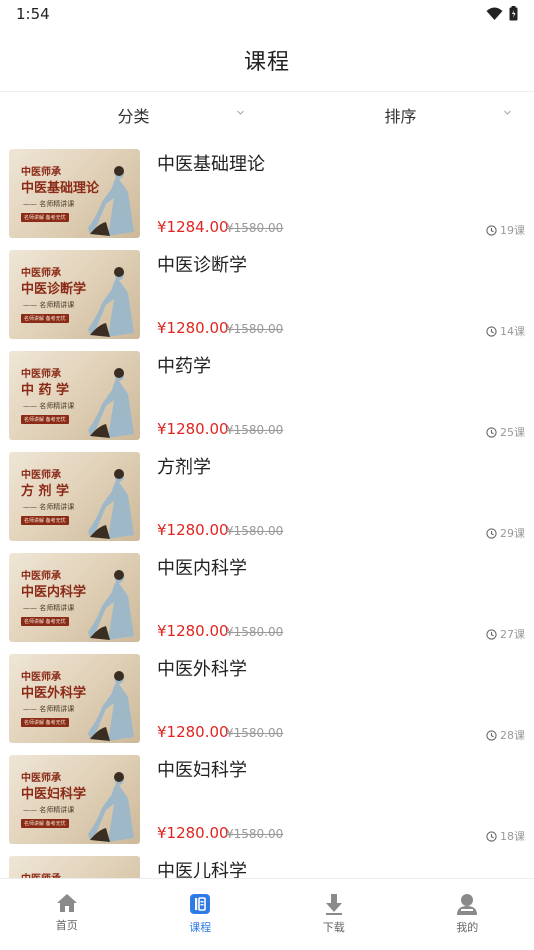 The width and height of the screenshot is (534, 950). What do you see at coordinates (512, 331) in the screenshot?
I see `lesson-count-text: 14课` at bounding box center [512, 331].